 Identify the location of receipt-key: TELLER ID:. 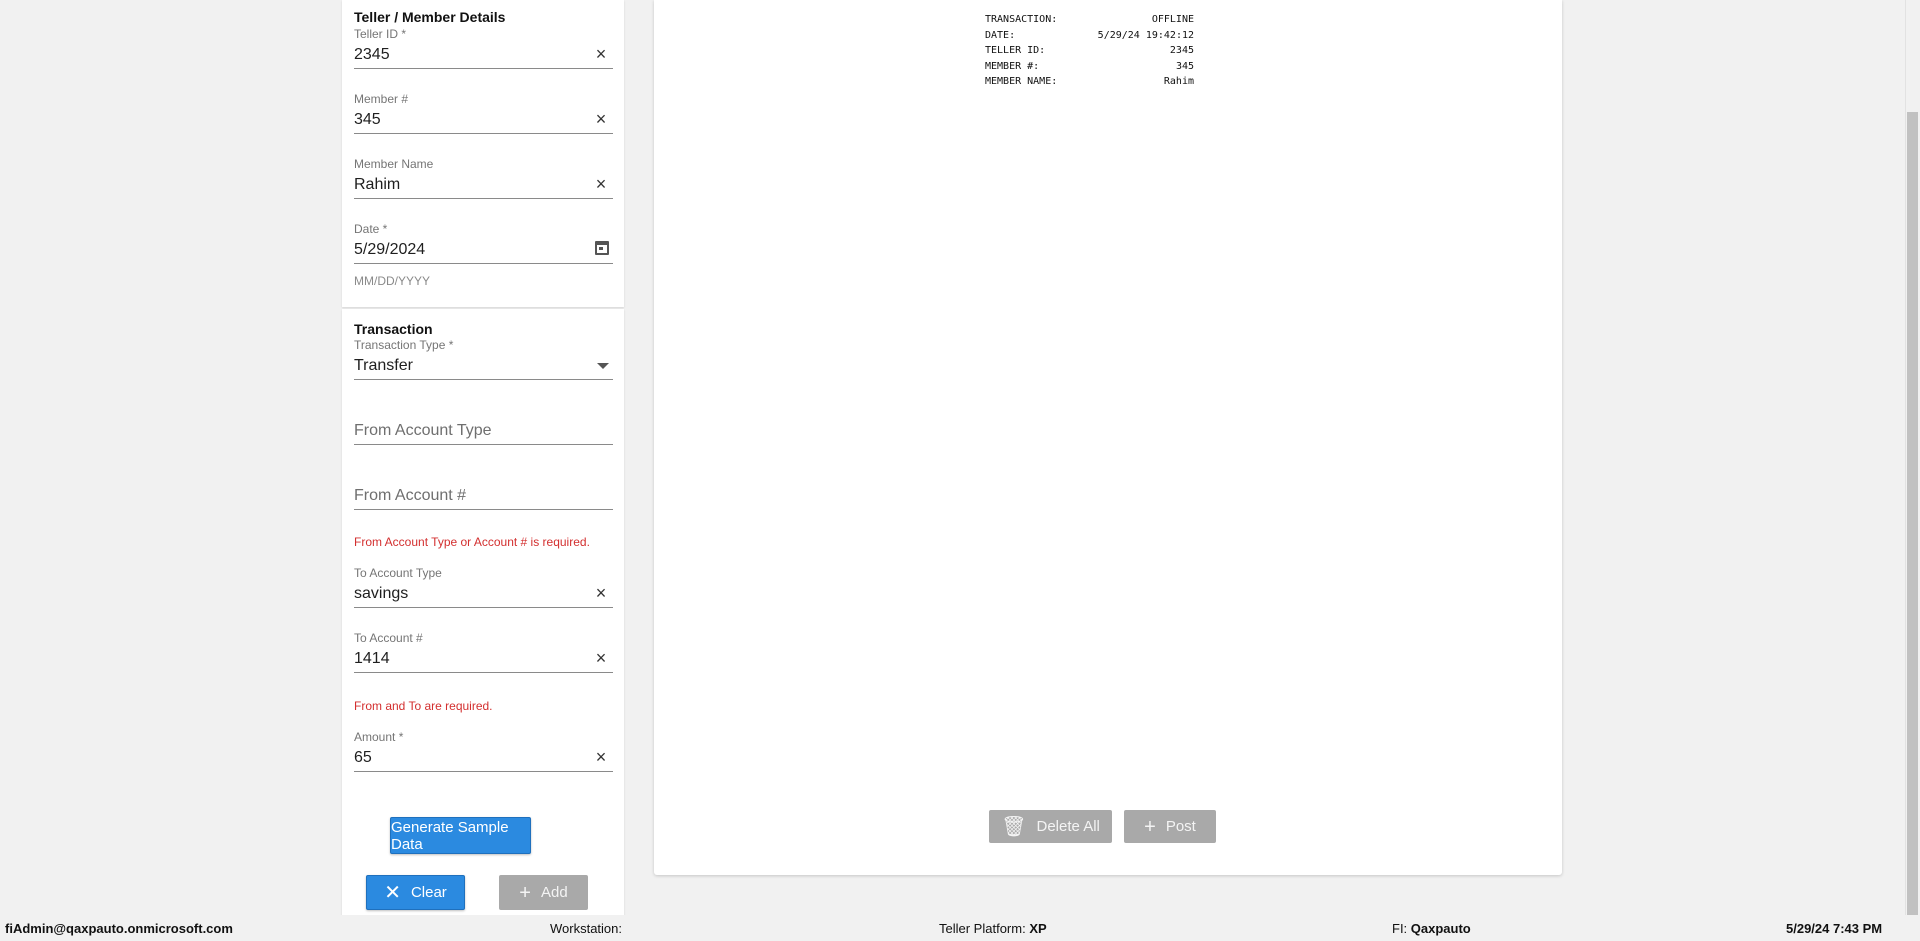
(1015, 50).